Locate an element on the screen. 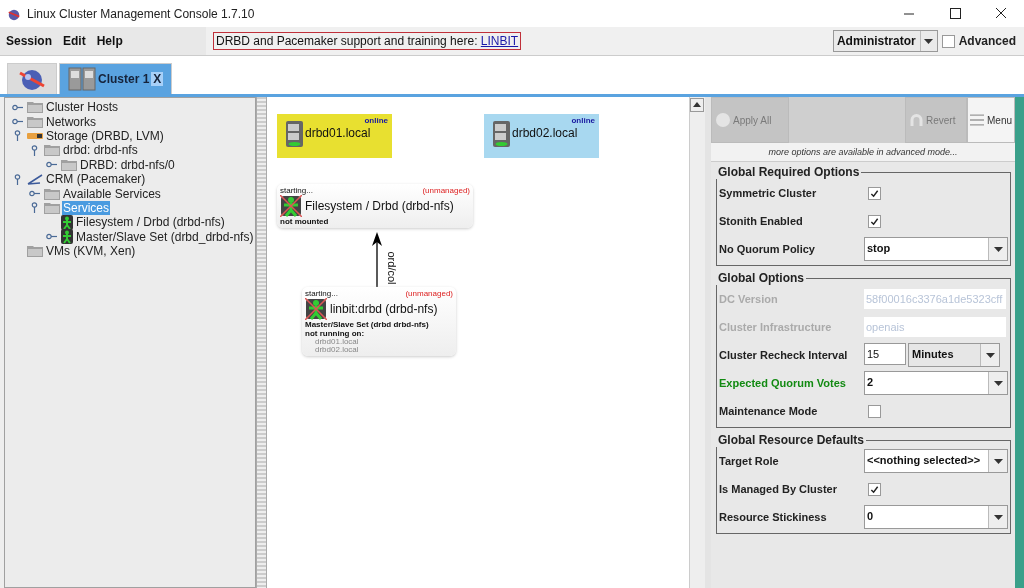 This screenshot has width=1024, height=588. revert-icon is located at coordinates (916, 120).